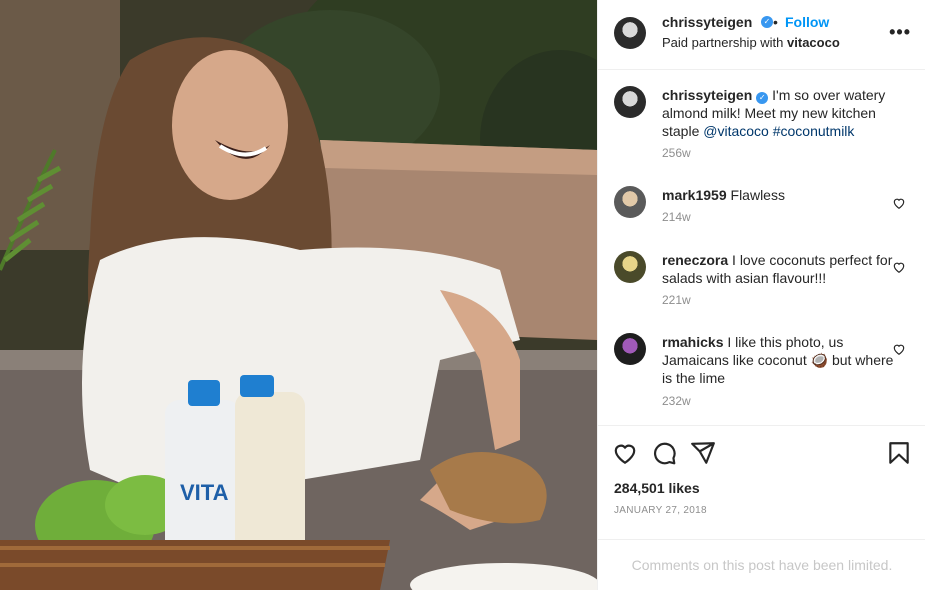  Describe the element at coordinates (204, 492) in the screenshot. I see `svg-text: VITA` at that location.